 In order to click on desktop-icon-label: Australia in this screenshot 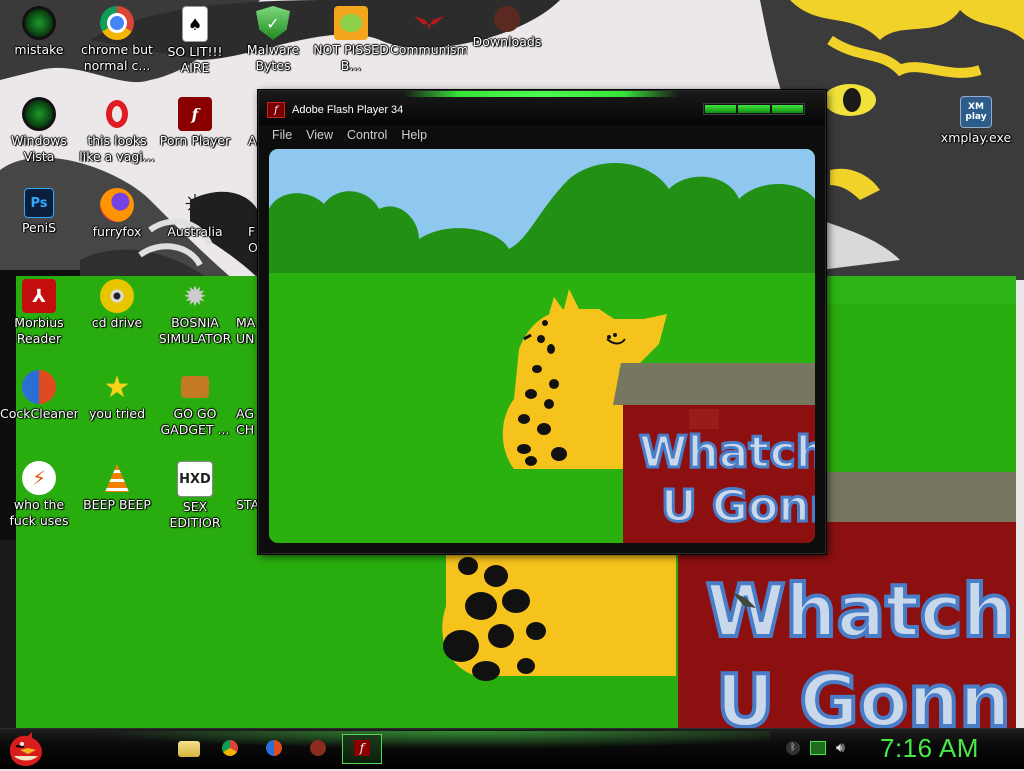, I will do `click(195, 231)`.